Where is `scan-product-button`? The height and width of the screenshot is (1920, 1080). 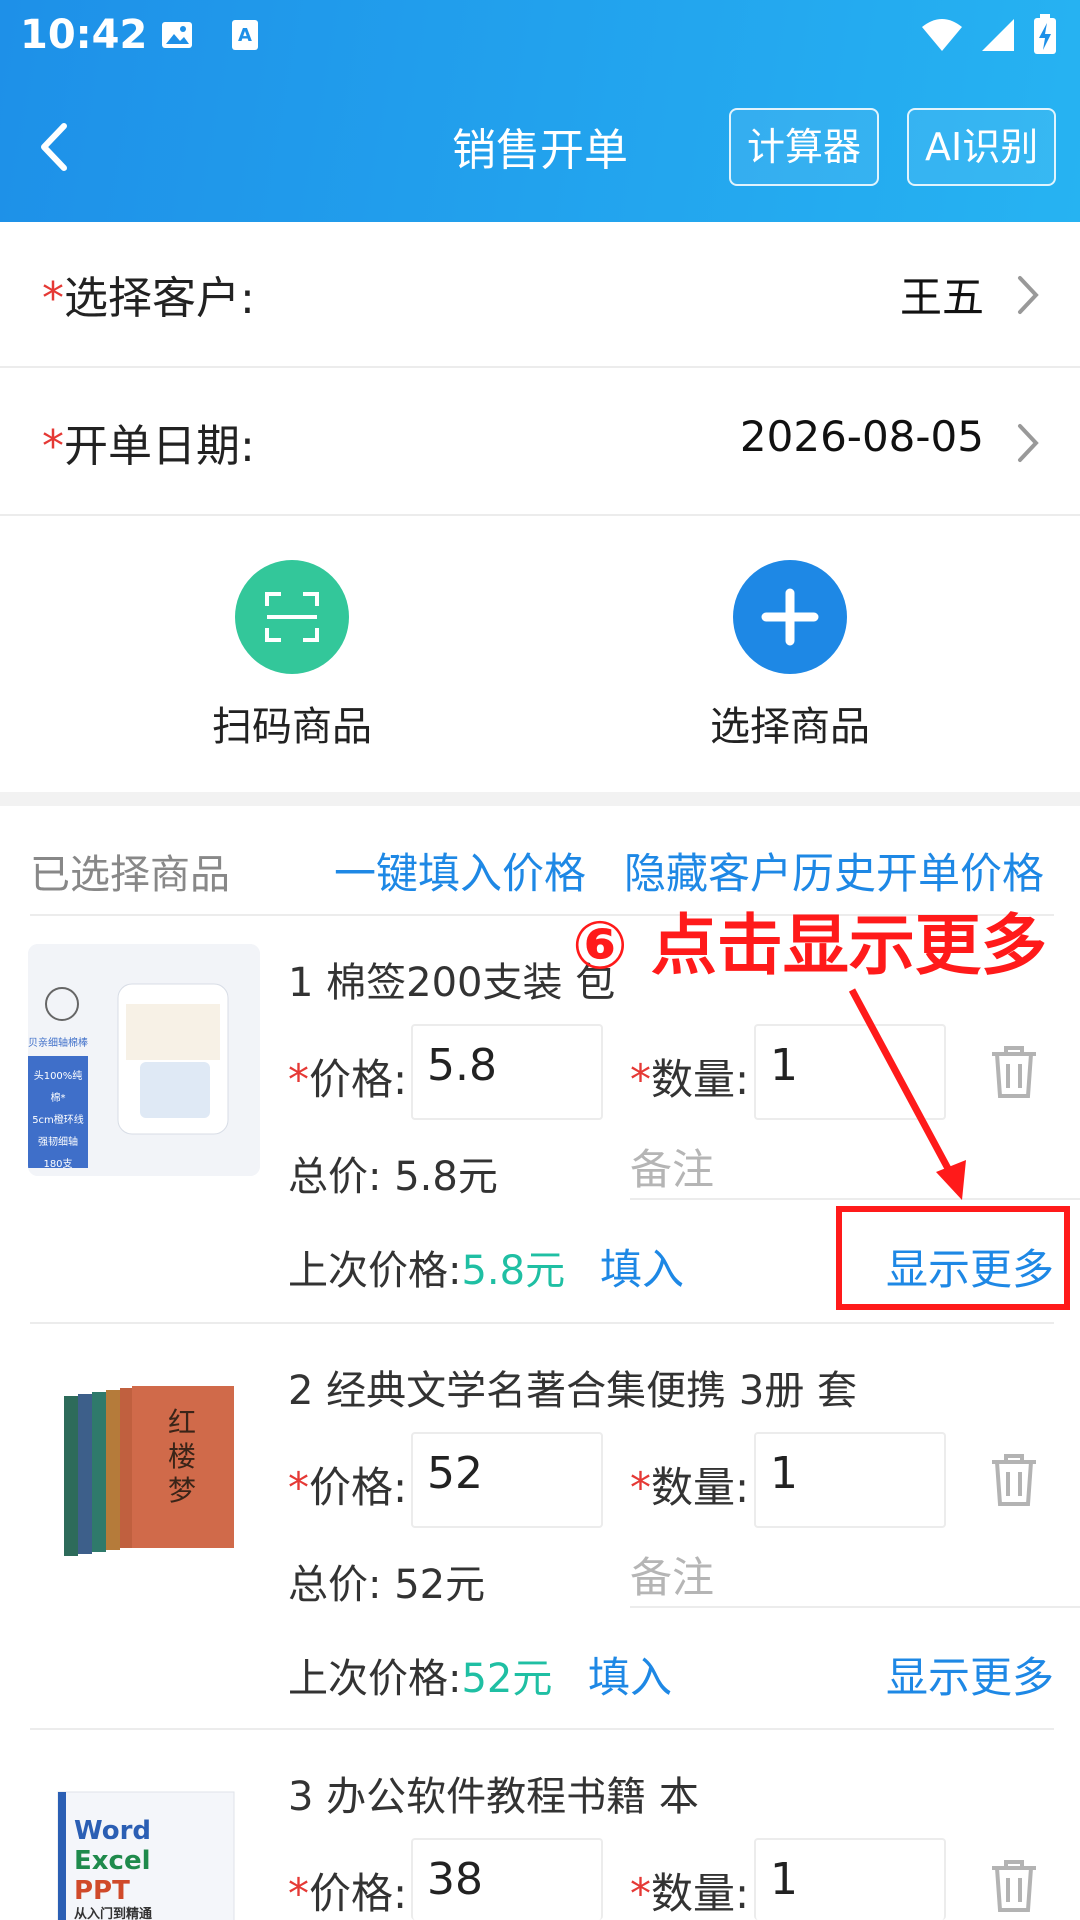 scan-product-button is located at coordinates (292, 617).